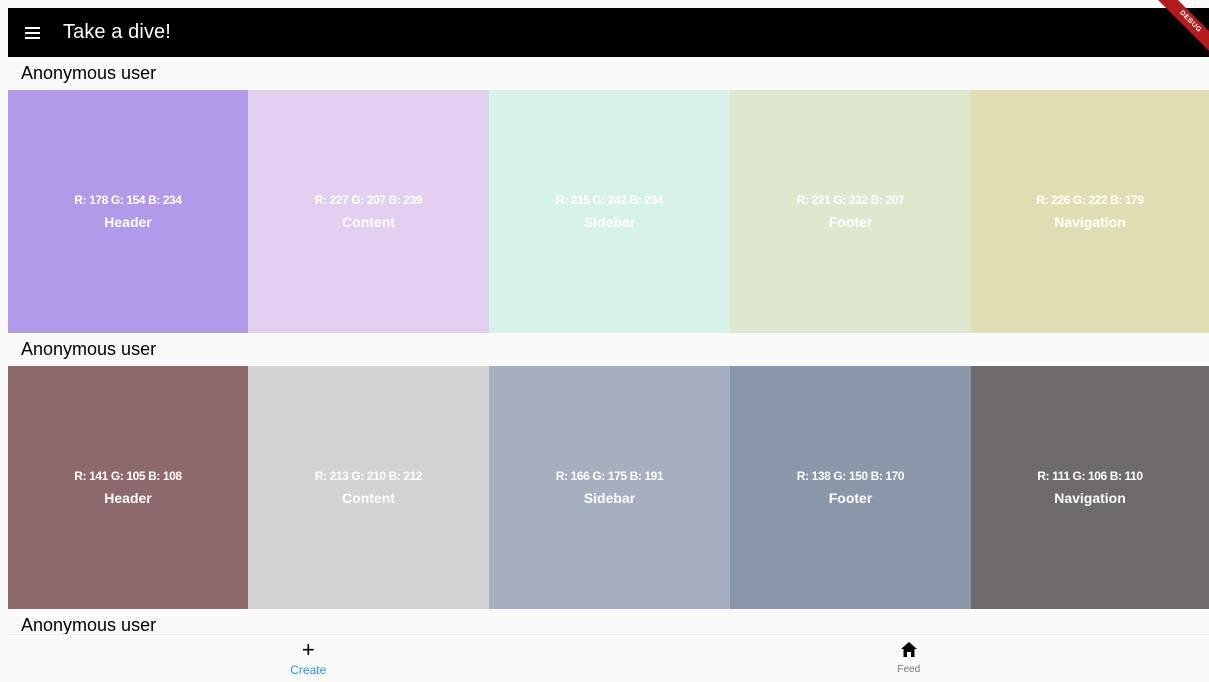  Describe the element at coordinates (368, 476) in the screenshot. I see `swatch-rgb-label: R: 213 G: 210 B: 212` at that location.